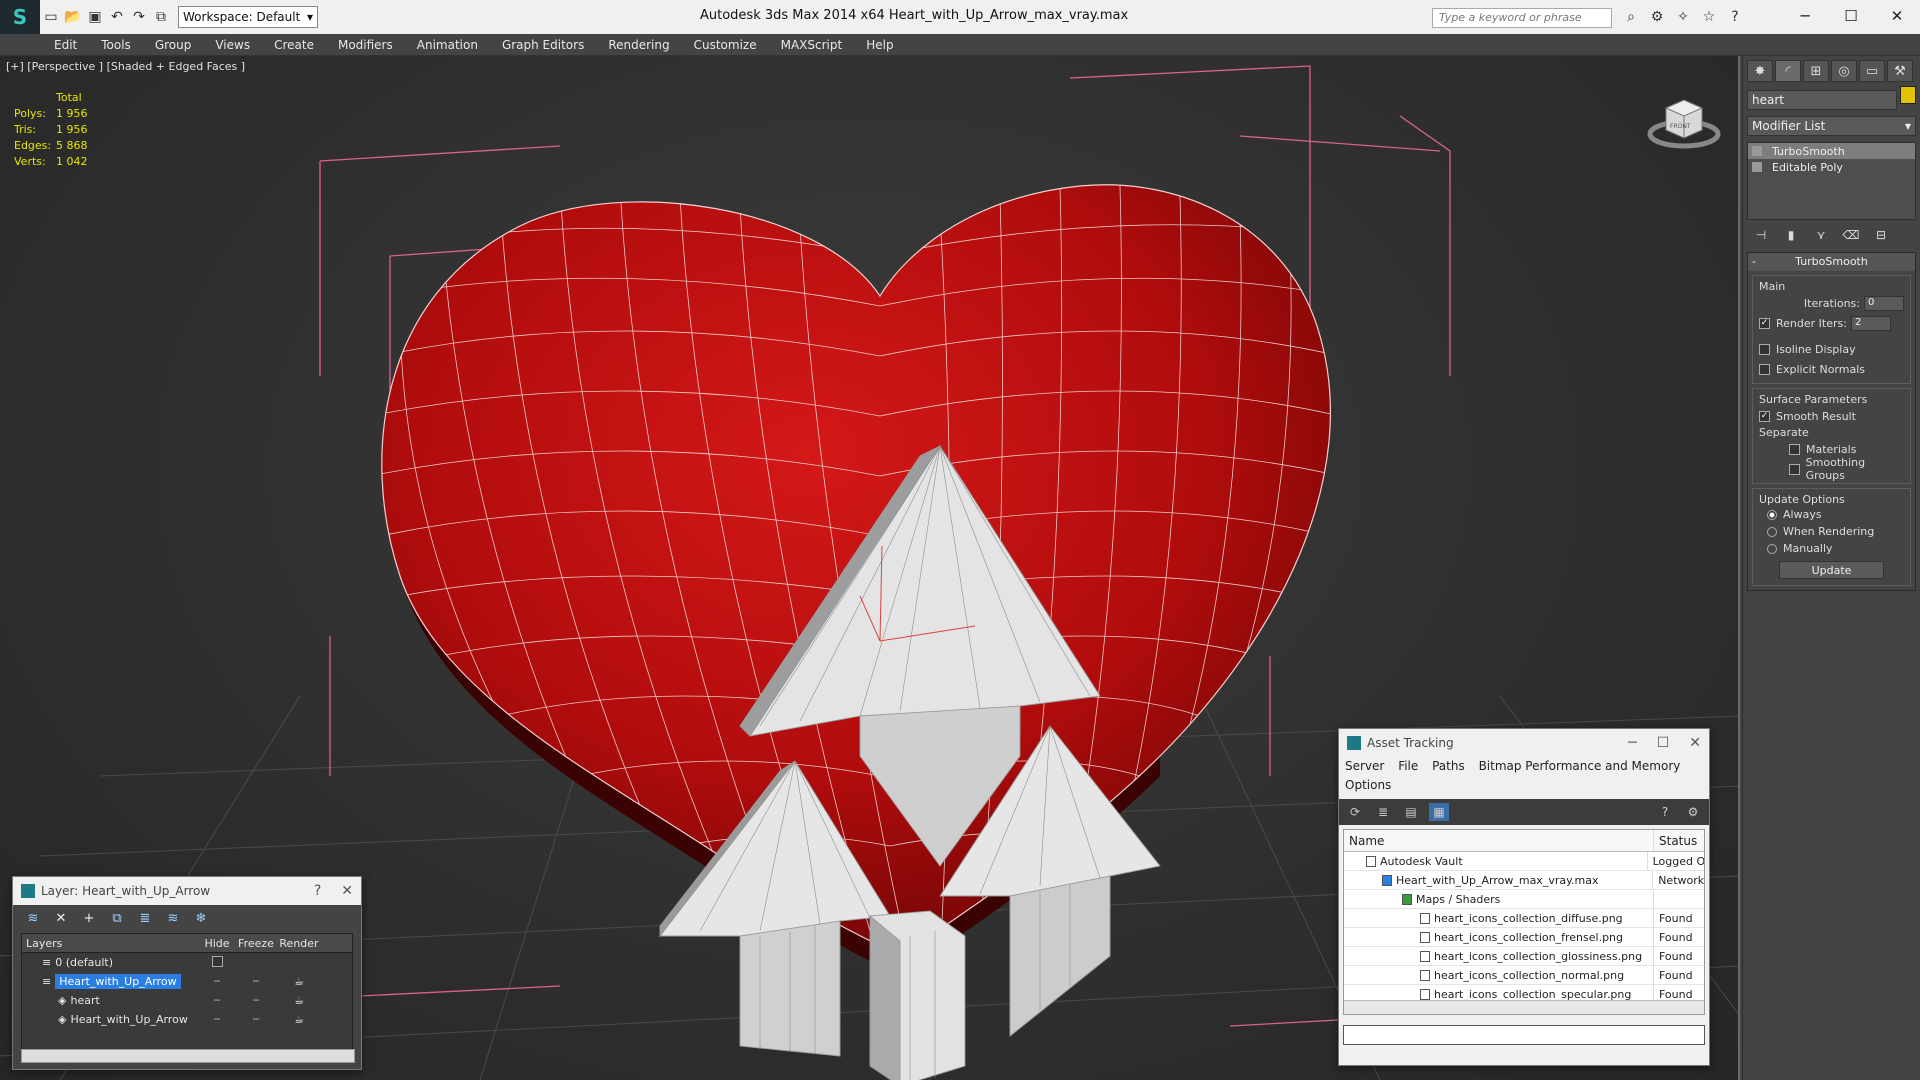  Describe the element at coordinates (1448, 766) in the screenshot. I see `menu-paths: Paths` at that location.